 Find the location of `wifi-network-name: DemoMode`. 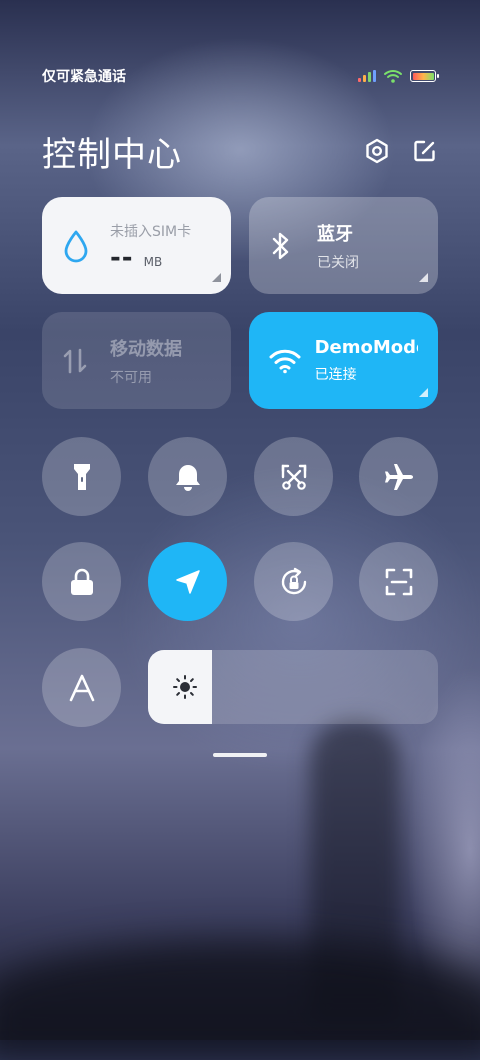

wifi-network-name: DemoMode is located at coordinates (366, 347).